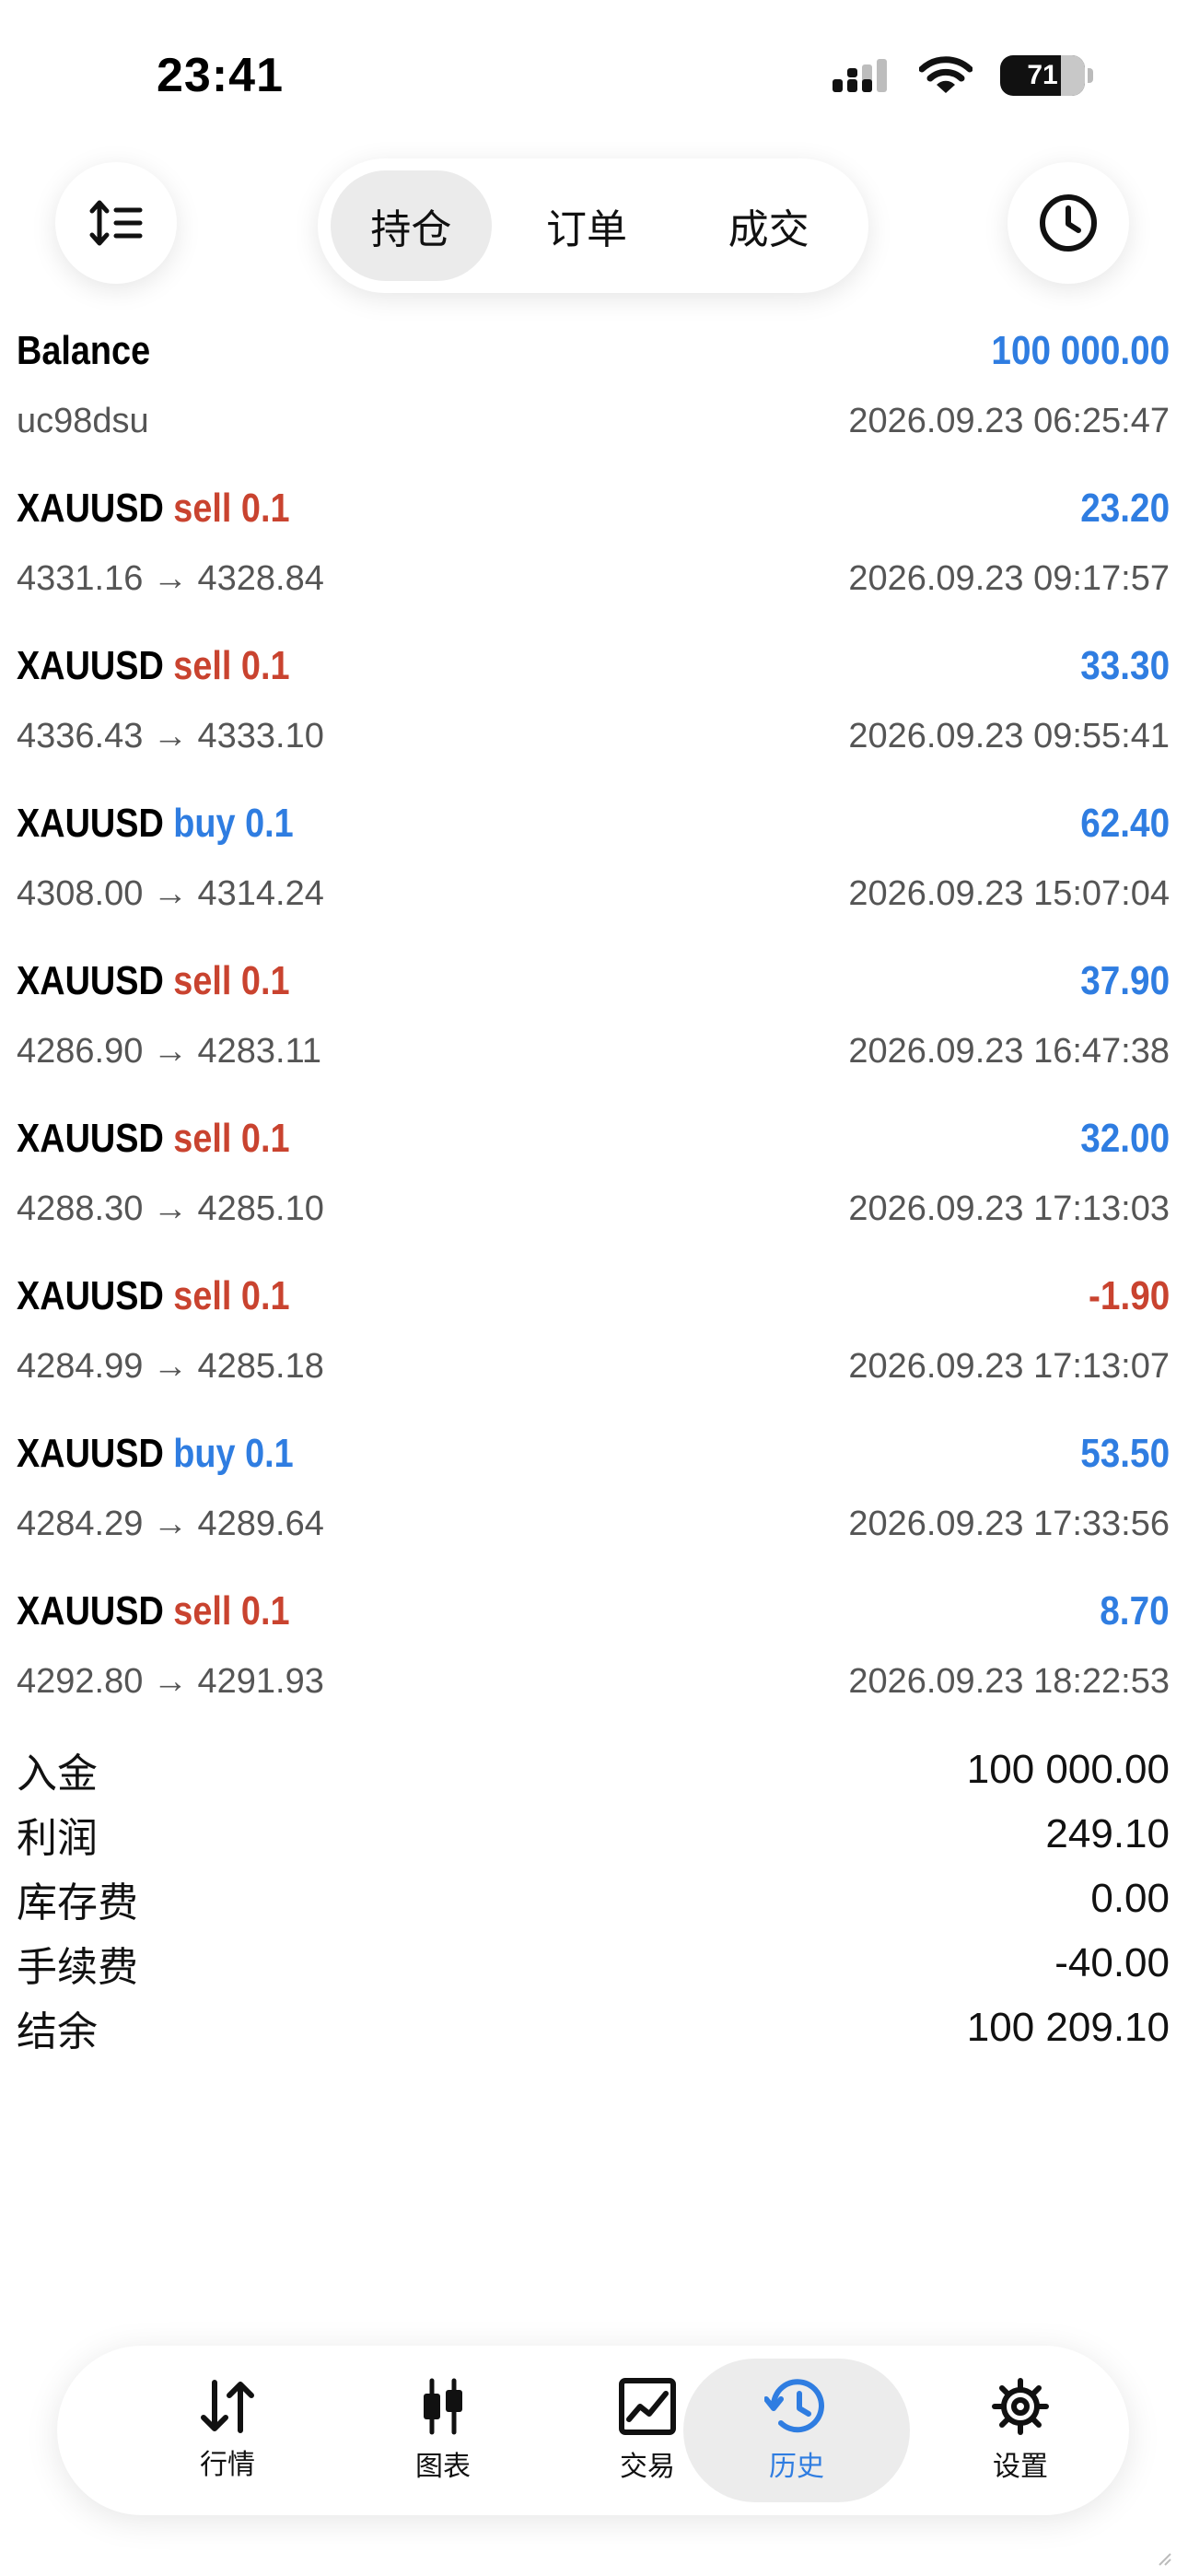  Describe the element at coordinates (1009, 1681) in the screenshot. I see `deal-time: 2026.09.23 18:22:53` at that location.